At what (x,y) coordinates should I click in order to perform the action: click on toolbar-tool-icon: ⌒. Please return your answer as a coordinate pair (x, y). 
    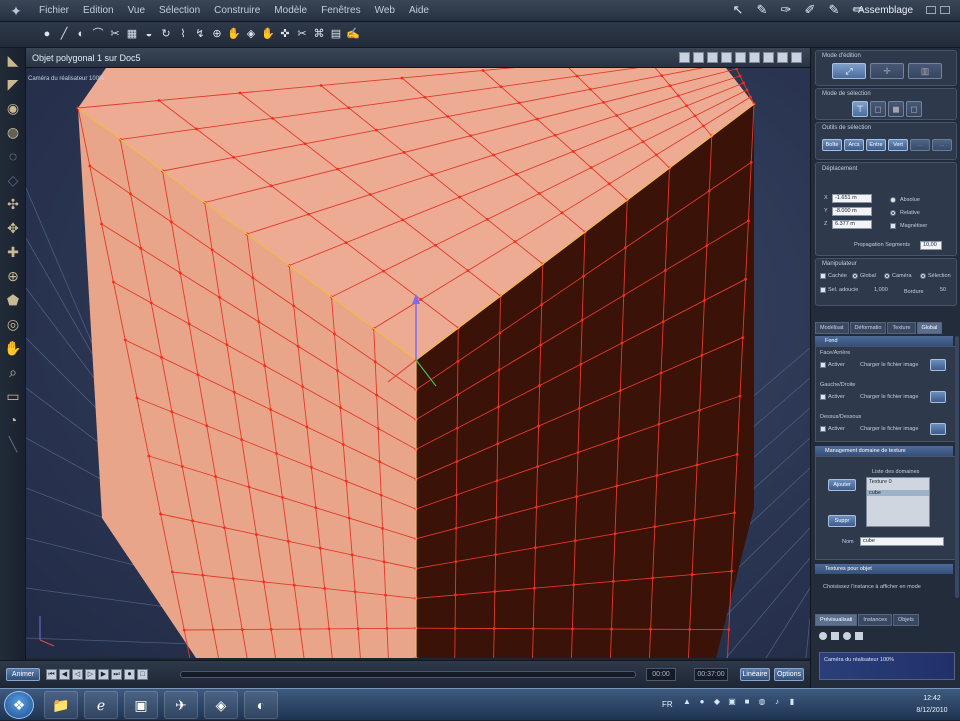
    Looking at the image, I should click on (98, 34).